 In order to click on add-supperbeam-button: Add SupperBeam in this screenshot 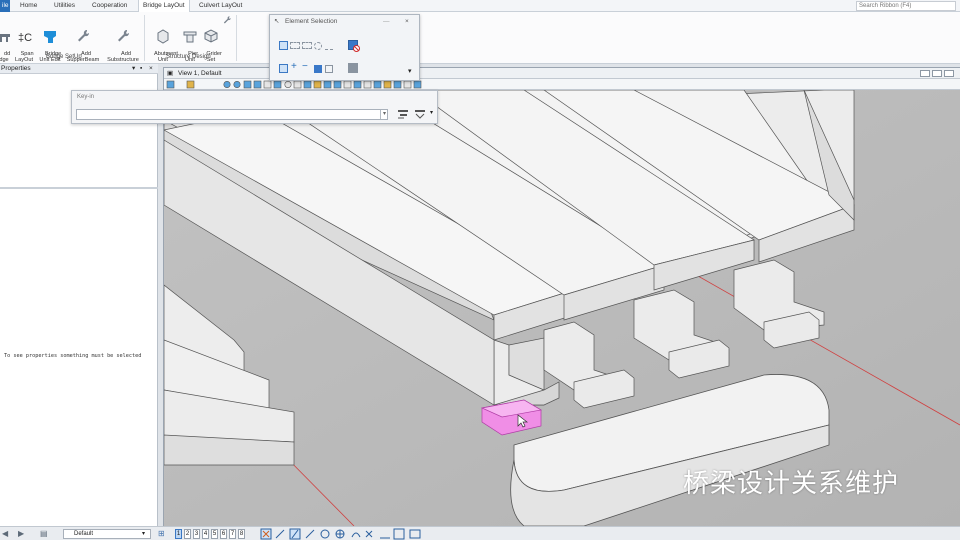, I will do `click(83, 42)`.